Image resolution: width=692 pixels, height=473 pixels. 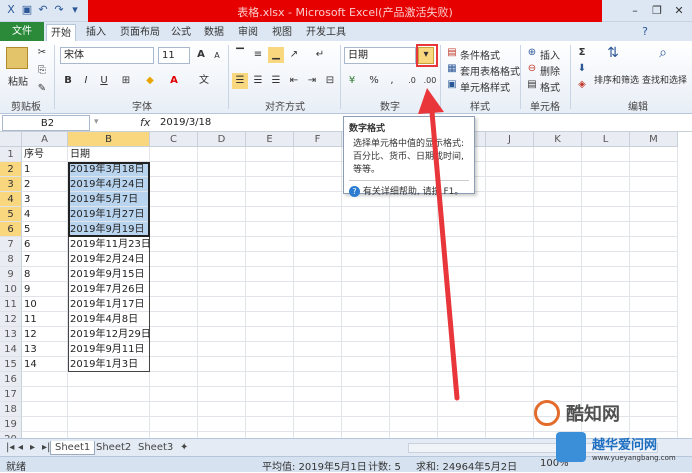 What do you see at coordinates (625, 445) in the screenshot?
I see `watermark-site-name: 越华爱问网` at bounding box center [625, 445].